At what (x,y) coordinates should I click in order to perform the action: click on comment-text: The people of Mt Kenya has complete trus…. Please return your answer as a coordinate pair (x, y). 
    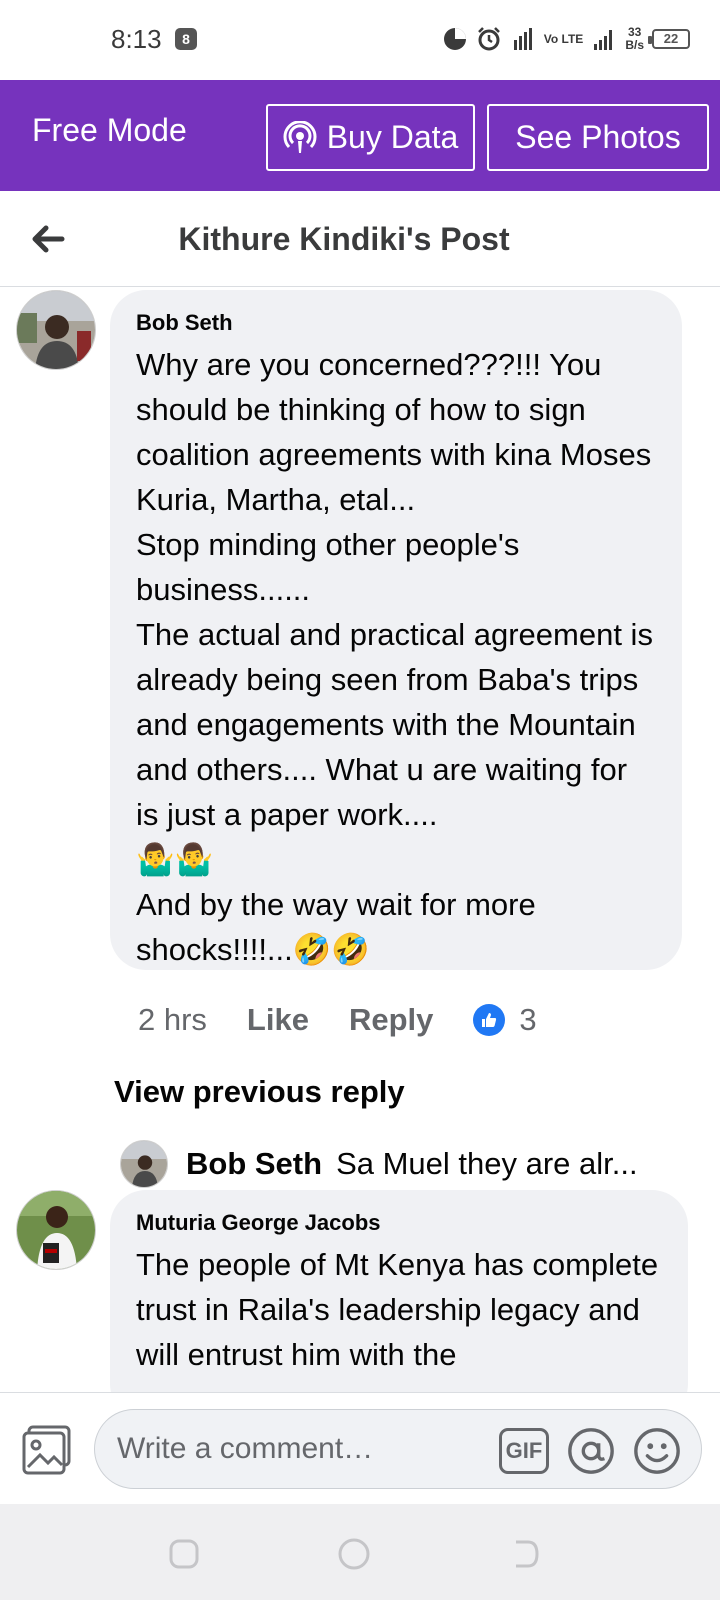
    Looking at the image, I should click on (397, 1309).